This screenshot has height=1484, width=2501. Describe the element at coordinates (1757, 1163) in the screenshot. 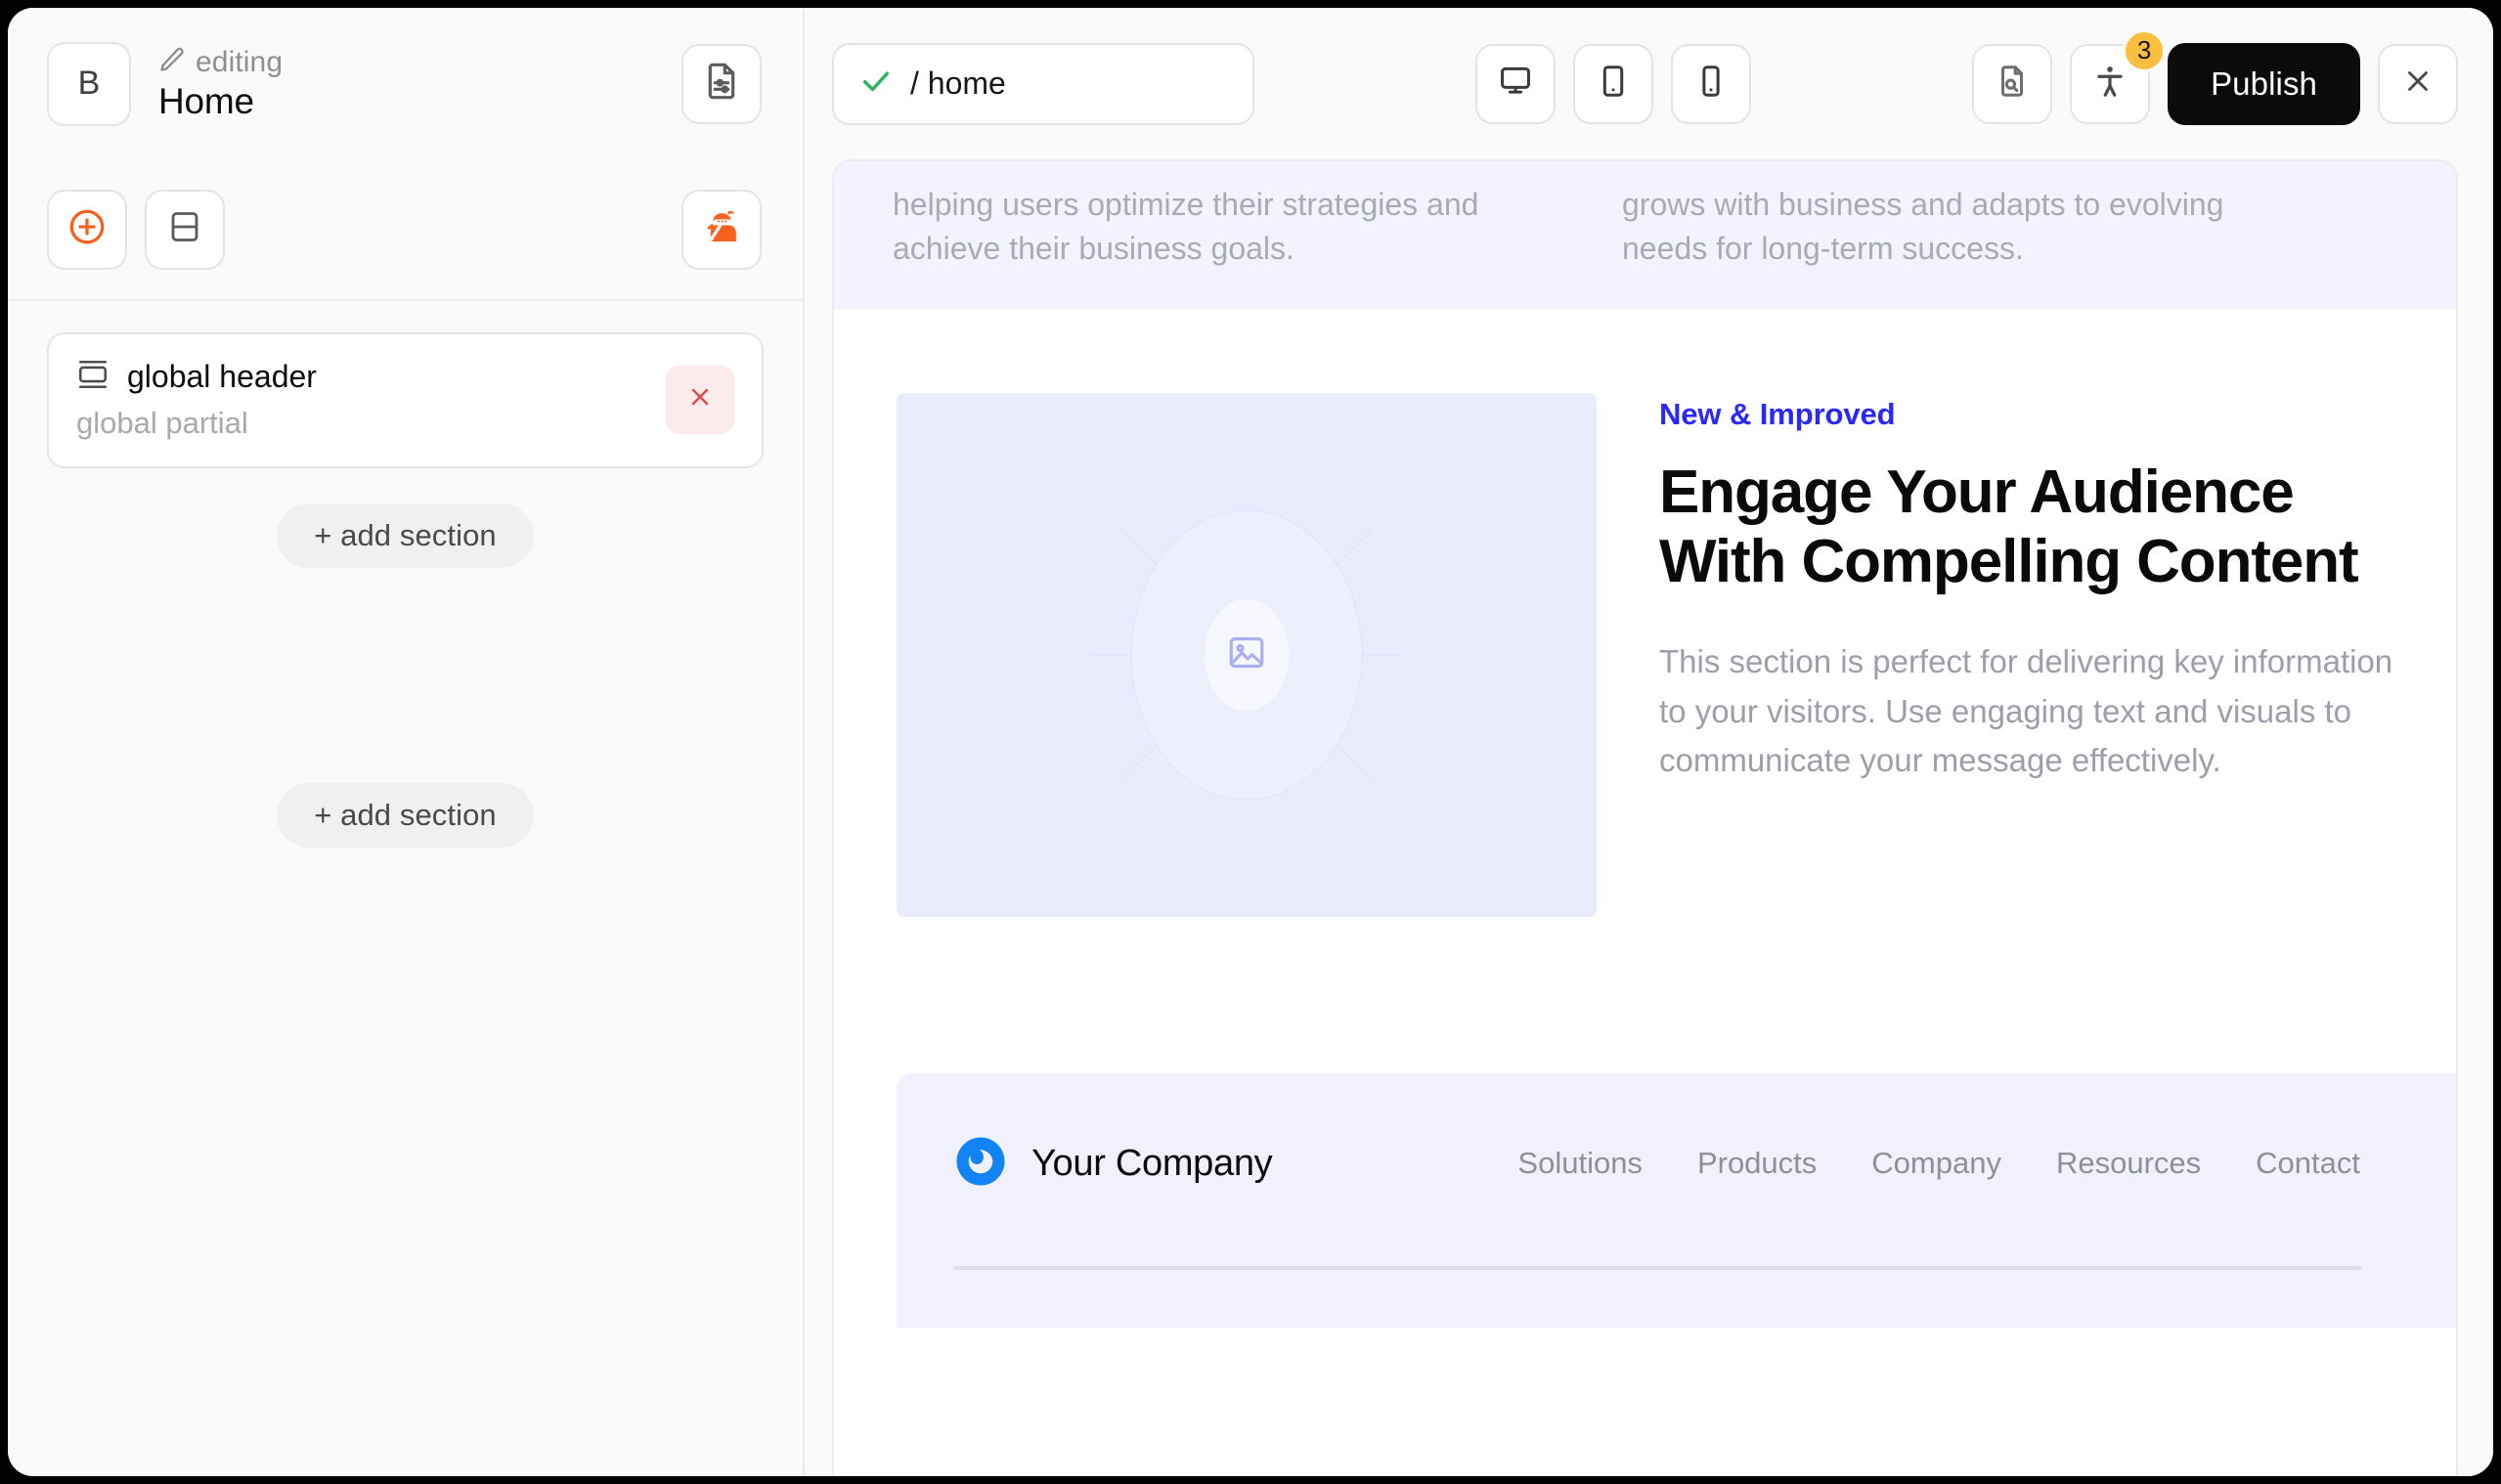

I see `footer-link-products: Products` at that location.